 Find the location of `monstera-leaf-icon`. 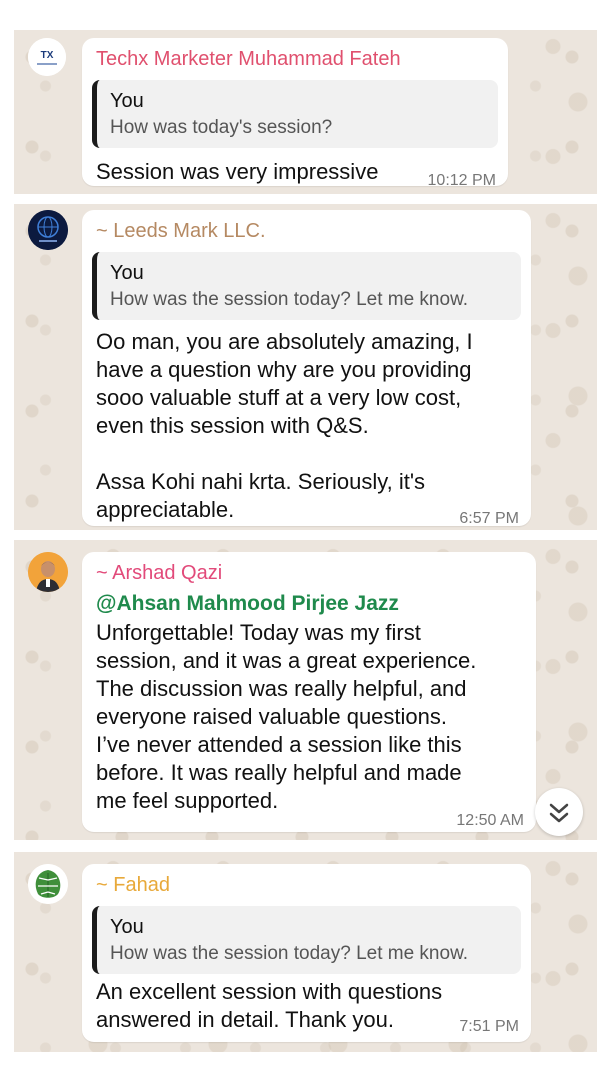

monstera-leaf-icon is located at coordinates (48, 884).